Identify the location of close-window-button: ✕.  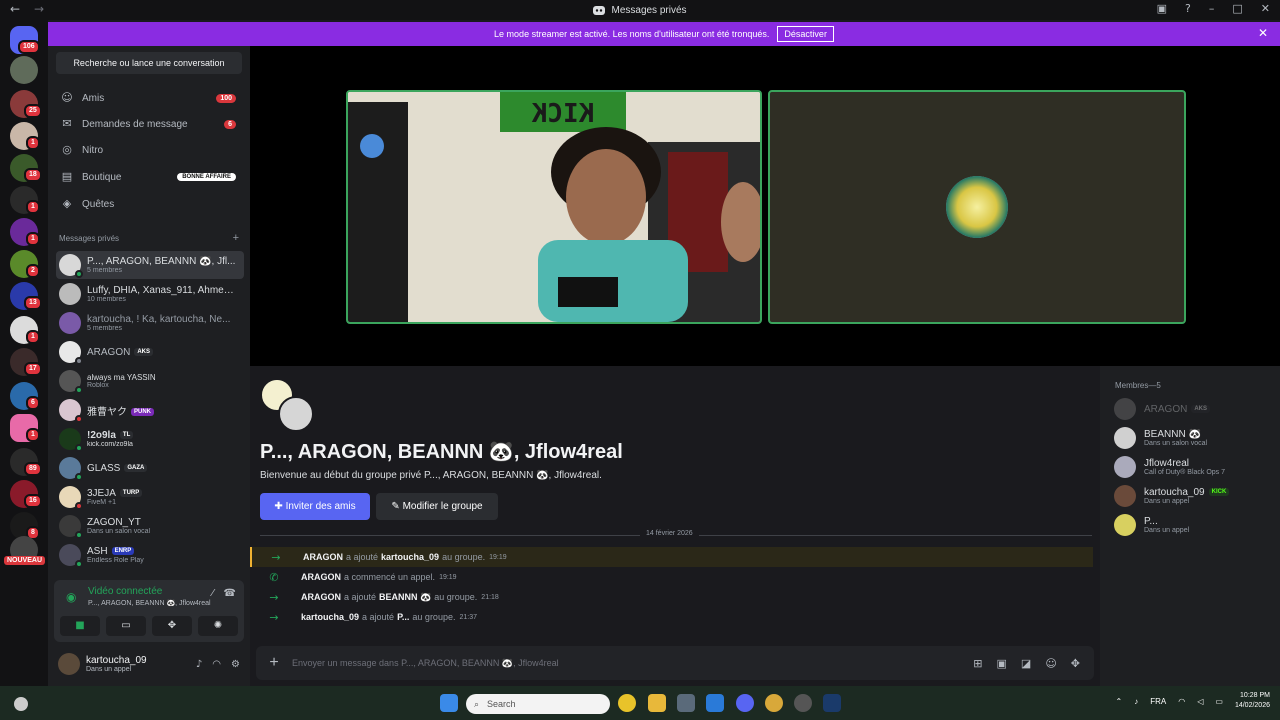
(1265, 8).